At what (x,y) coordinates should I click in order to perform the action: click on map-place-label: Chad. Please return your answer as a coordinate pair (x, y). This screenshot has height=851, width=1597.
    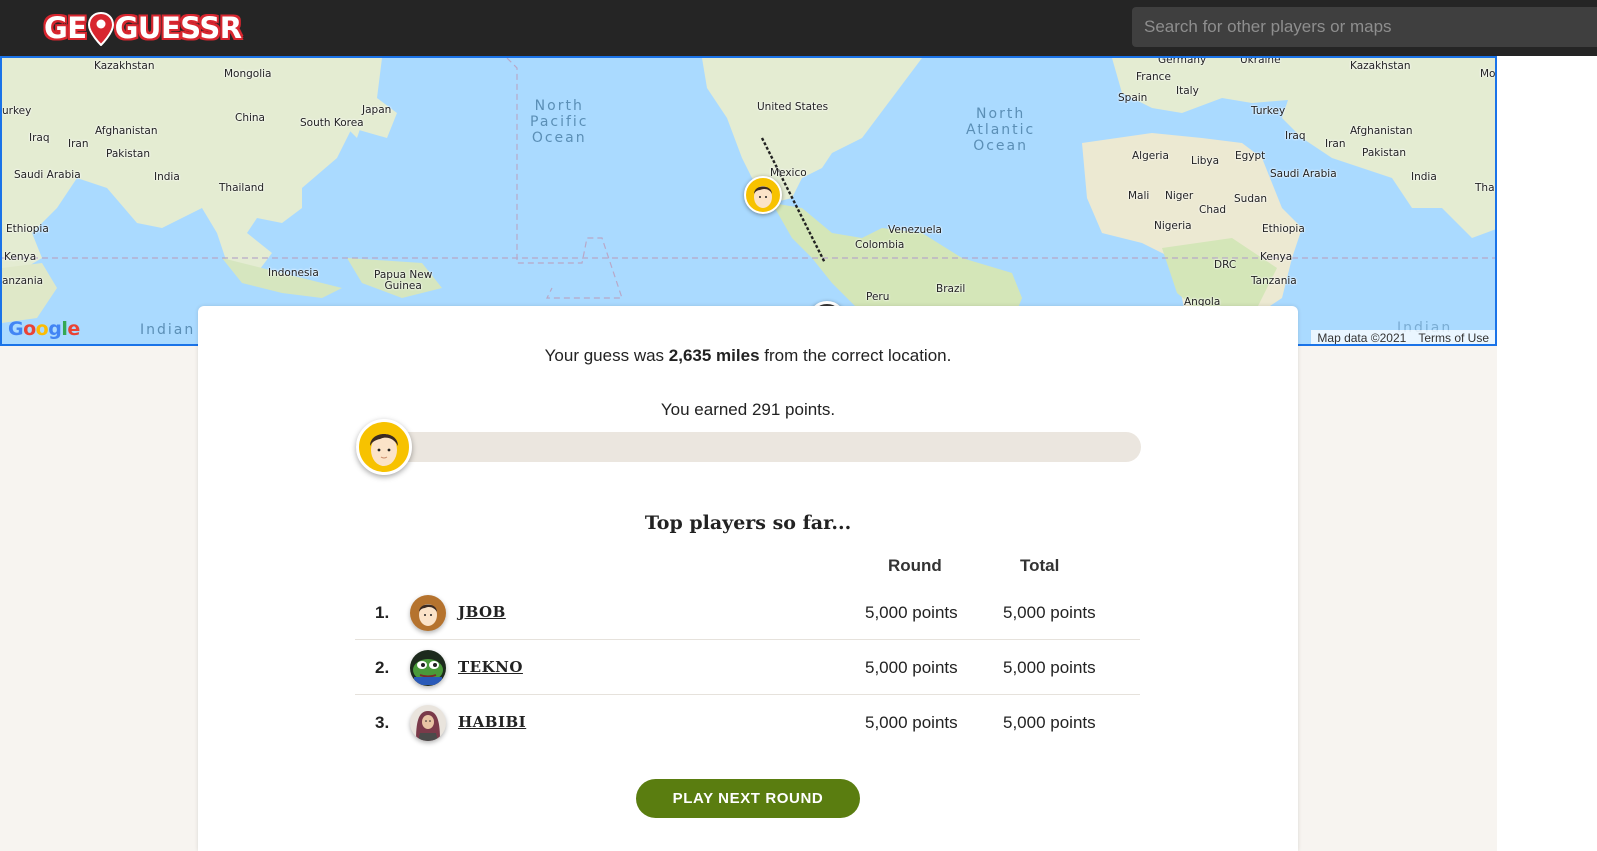
    Looking at the image, I should click on (1213, 210).